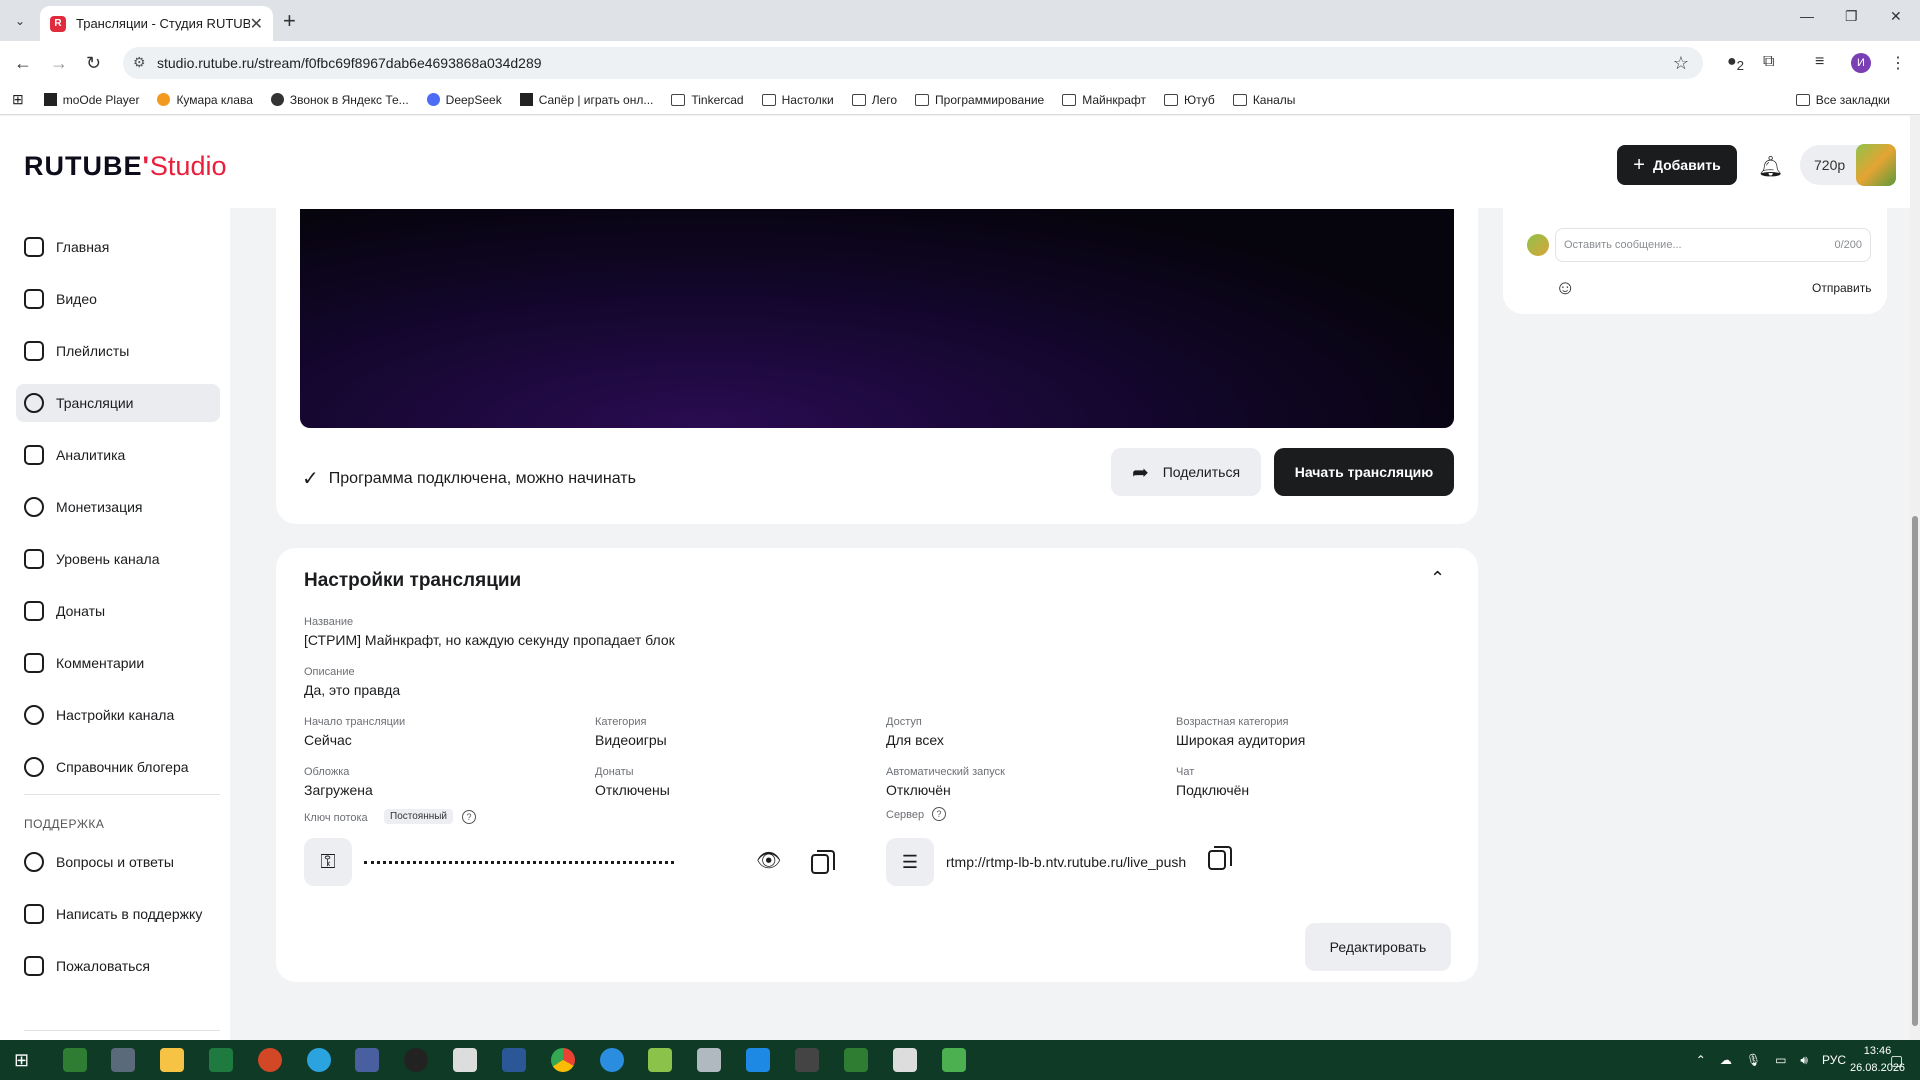 The image size is (1920, 1080). I want to click on add-button: + Добавить, so click(1677, 165).